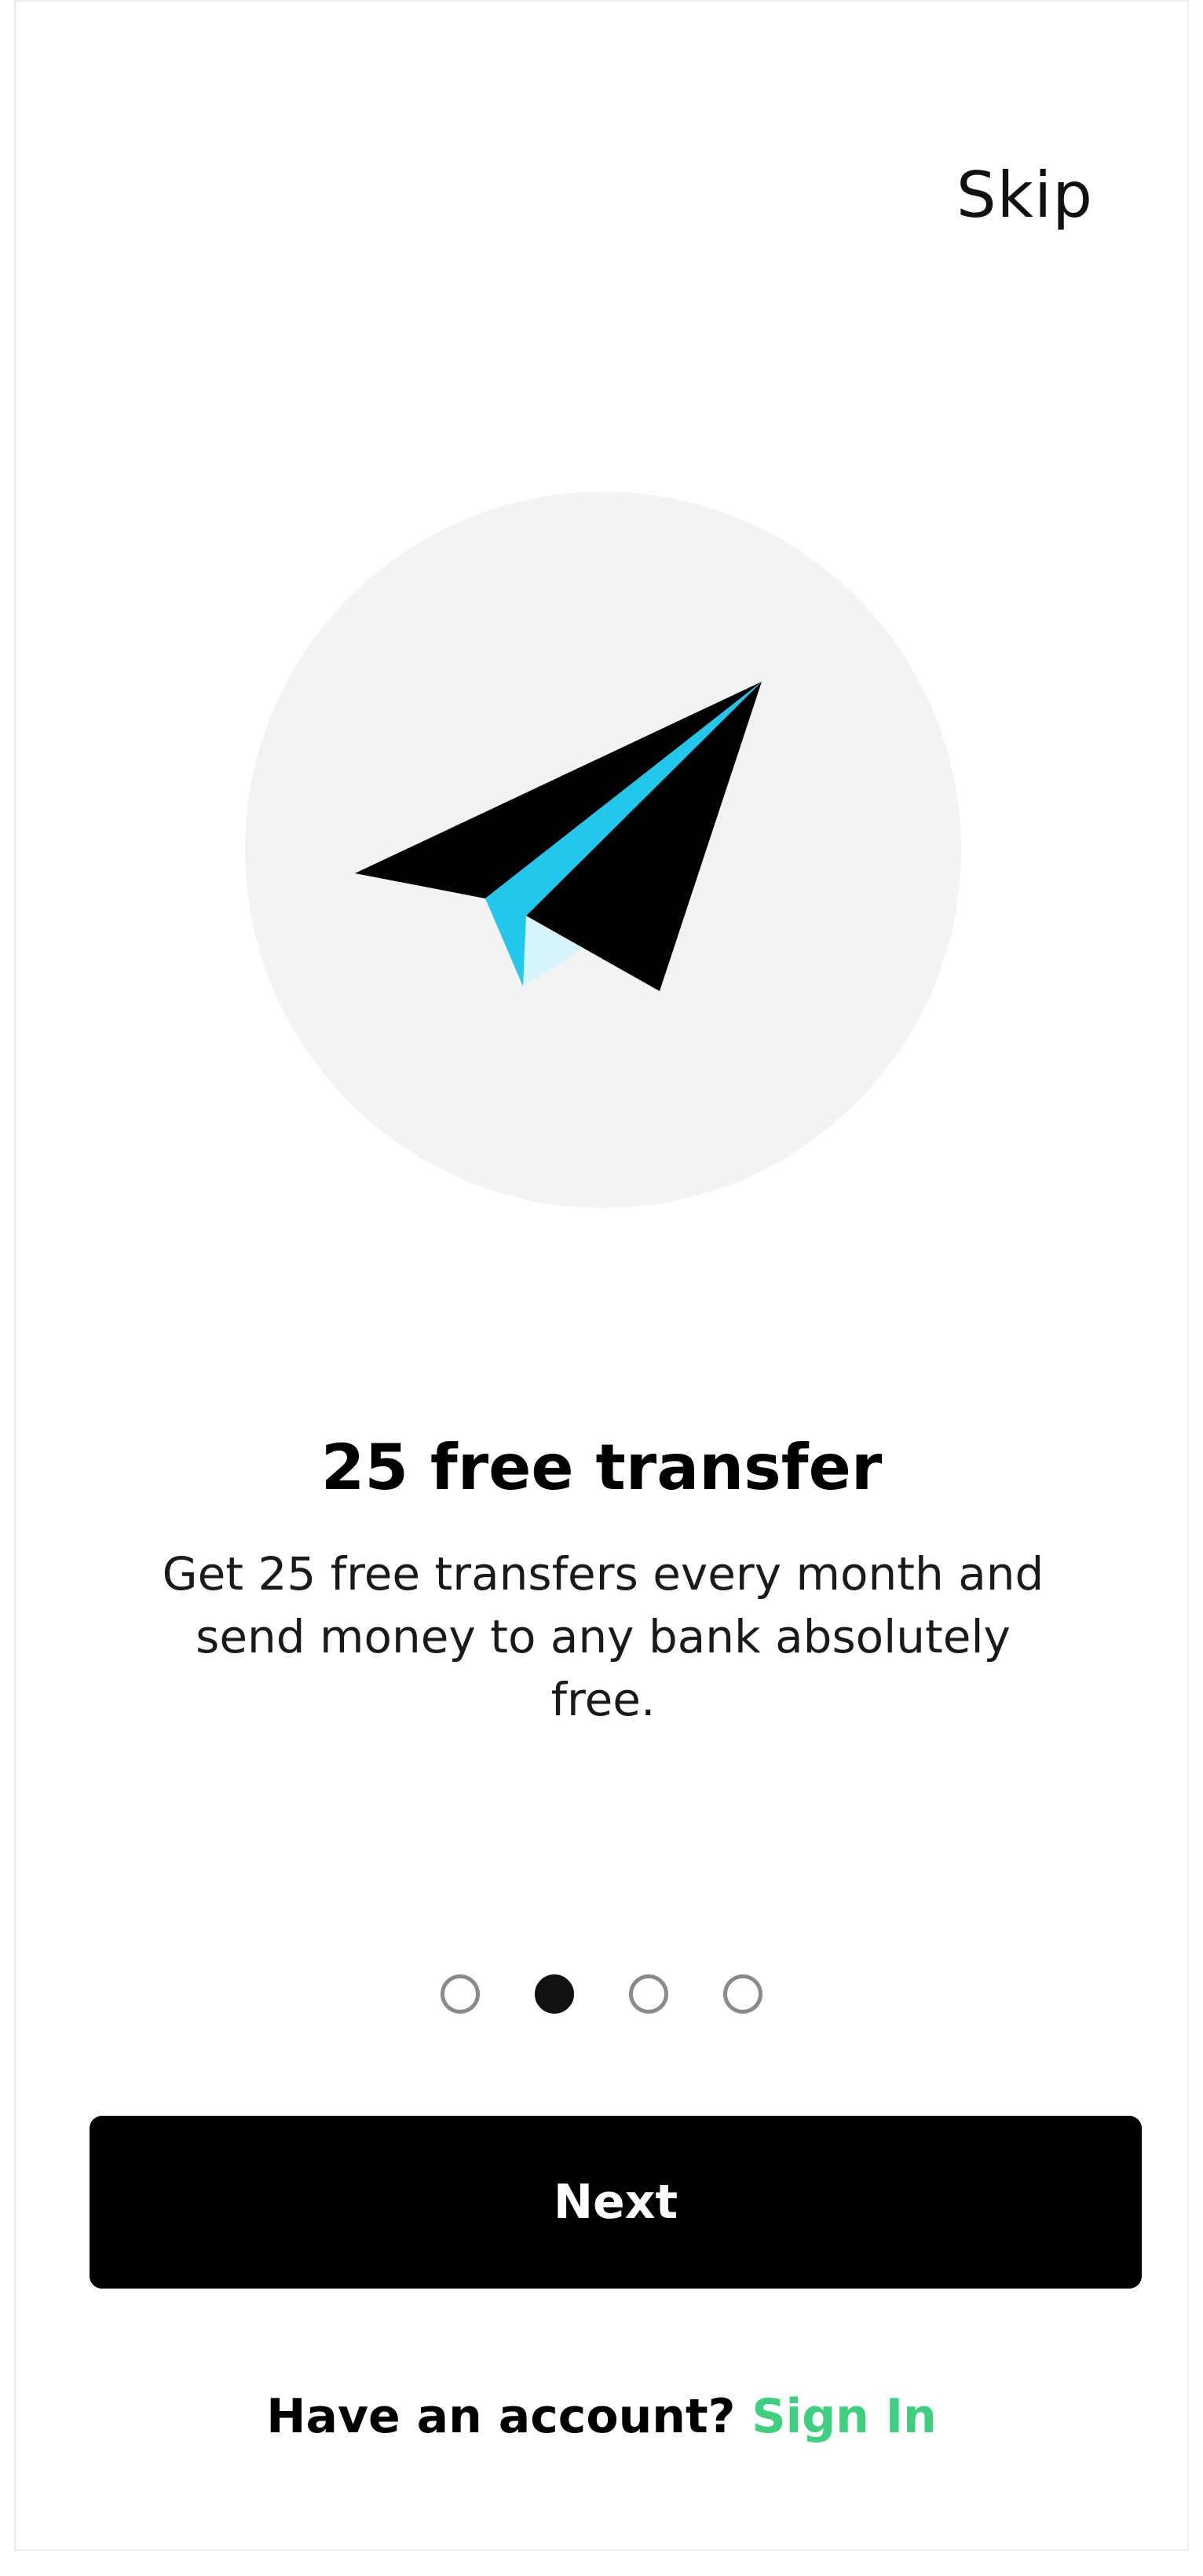 This screenshot has height=2576, width=1203. I want to click on paper-plane-icon, so click(558, 837).